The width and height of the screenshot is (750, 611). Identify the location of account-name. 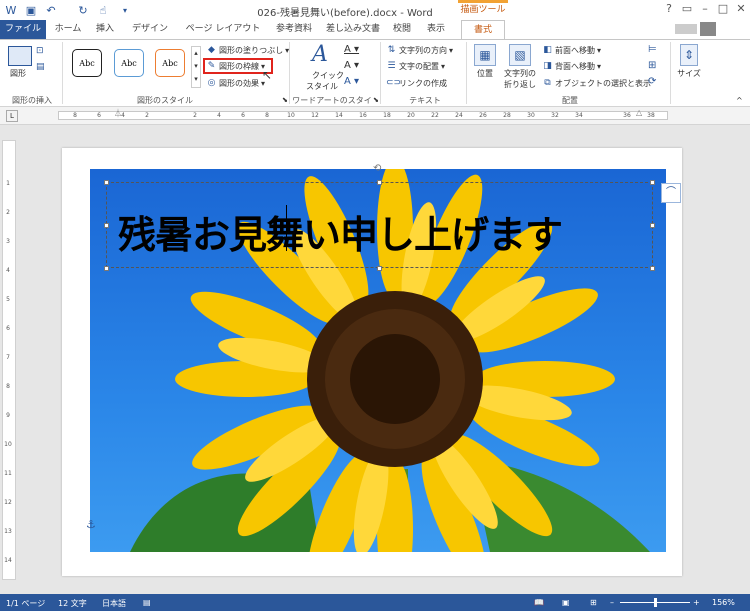
(686, 29).